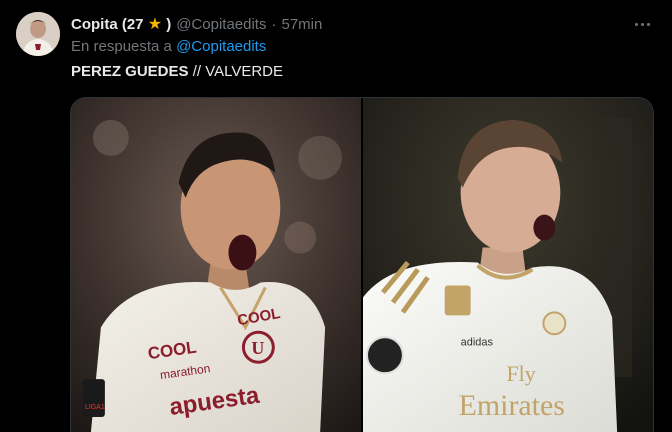 Image resolution: width=672 pixels, height=432 pixels. I want to click on right-sponsor-line2: Emirates, so click(512, 405).